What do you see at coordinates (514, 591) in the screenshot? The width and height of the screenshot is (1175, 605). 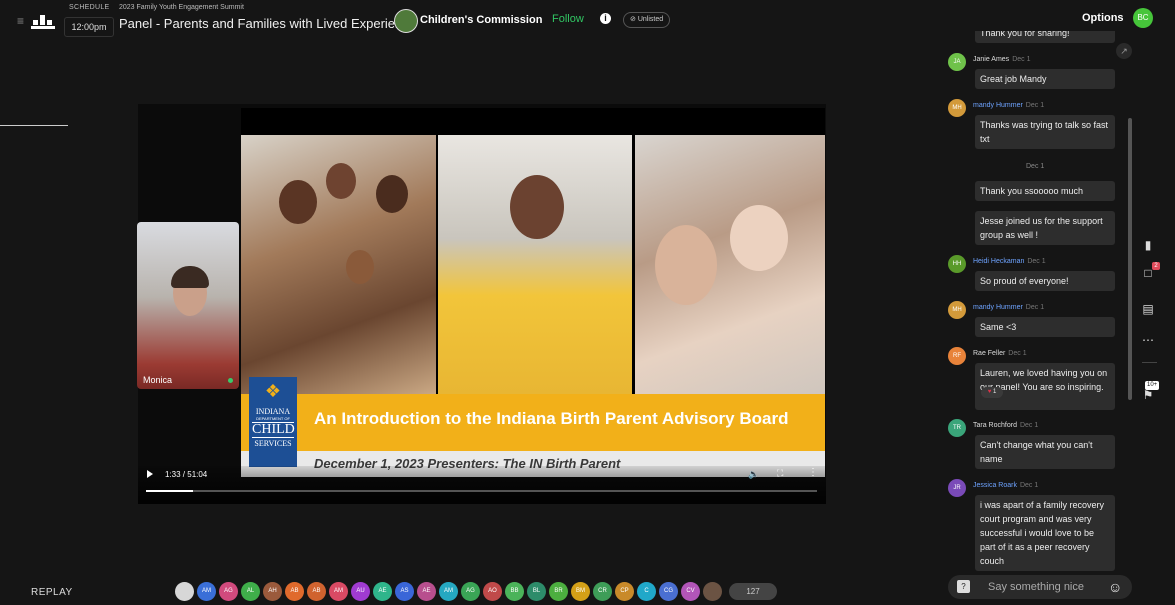 I see `attendee-avatar: BB` at bounding box center [514, 591].